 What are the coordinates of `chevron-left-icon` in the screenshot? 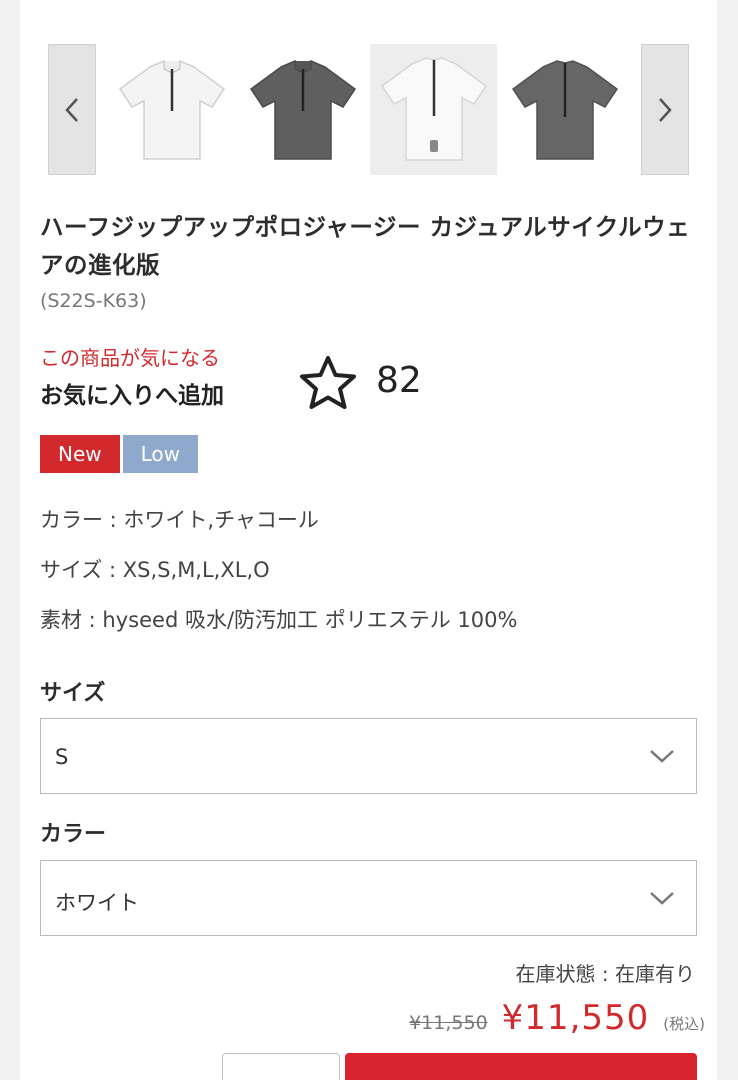 It's located at (71, 109).